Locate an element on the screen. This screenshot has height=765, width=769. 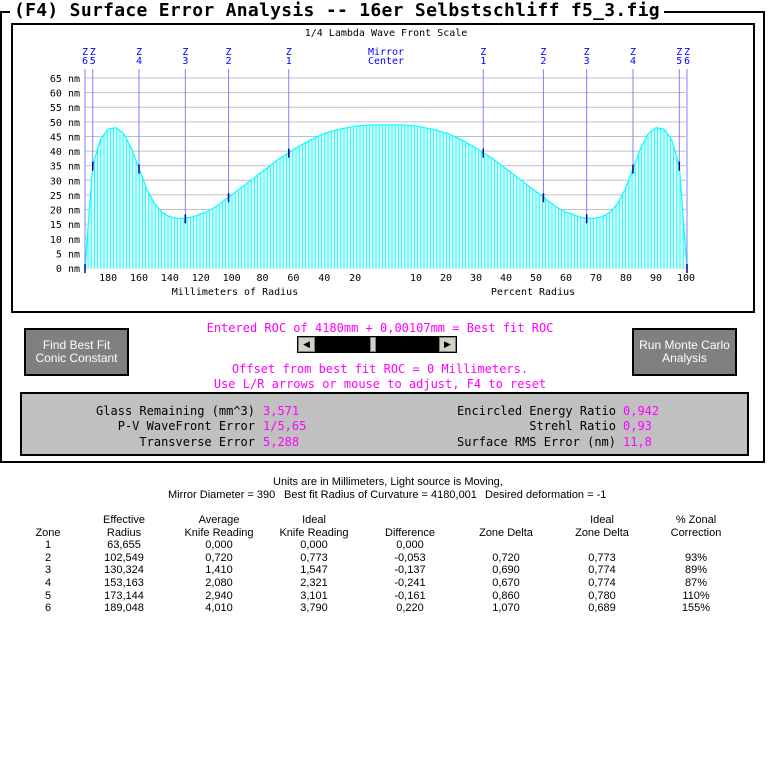
y-tick-label: 10 nm is located at coordinates (65, 240).